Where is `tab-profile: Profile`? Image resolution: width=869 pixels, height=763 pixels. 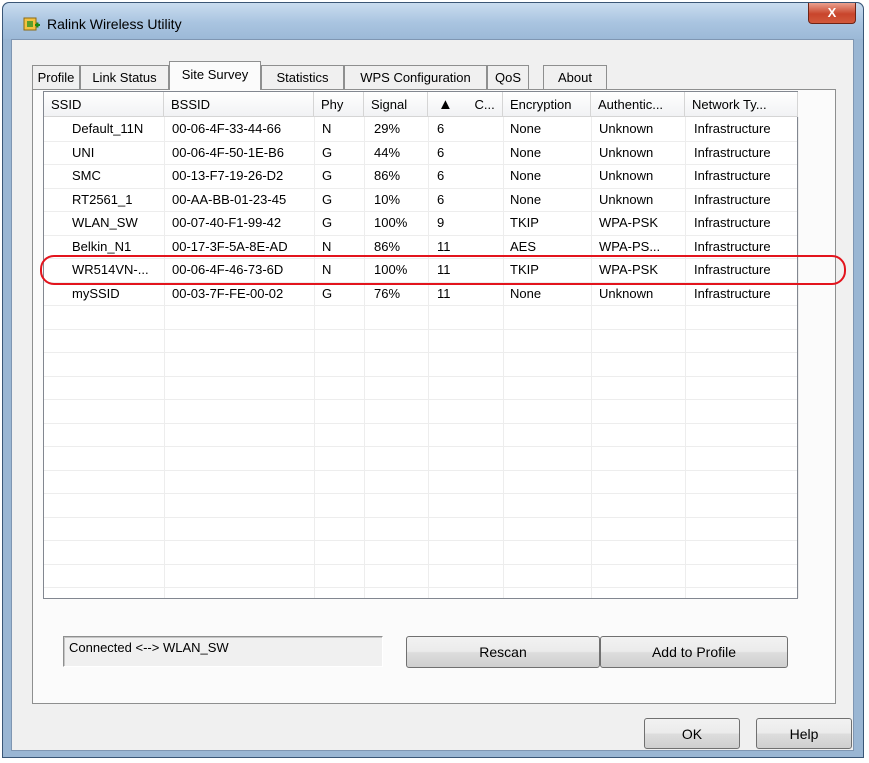
tab-profile: Profile is located at coordinates (56, 77).